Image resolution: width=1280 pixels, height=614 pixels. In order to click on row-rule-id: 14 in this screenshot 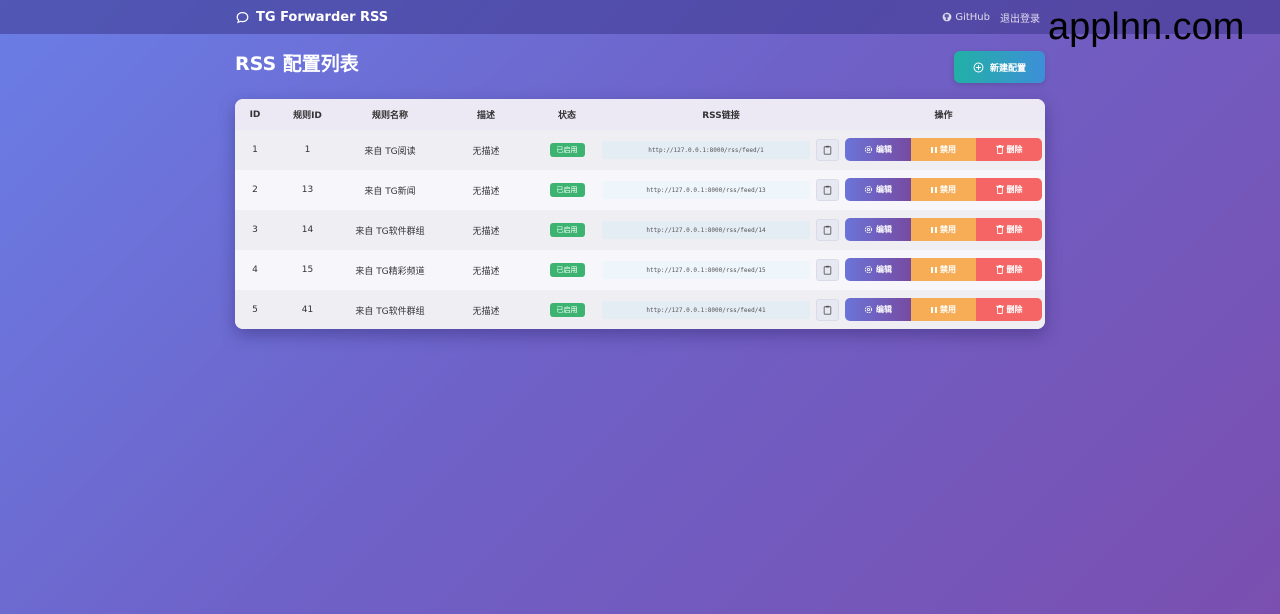, I will do `click(307, 230)`.